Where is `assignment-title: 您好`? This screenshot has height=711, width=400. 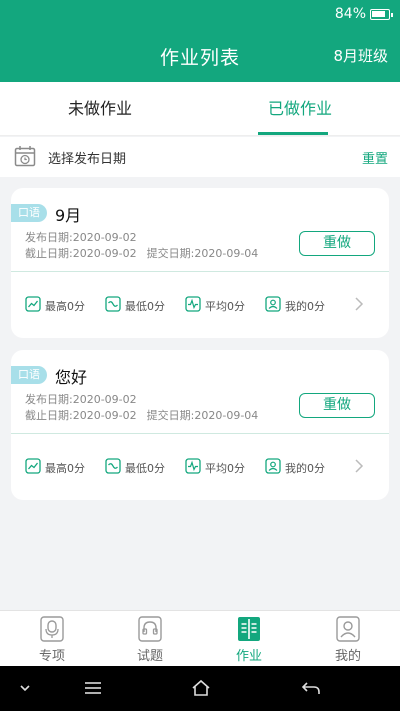
assignment-title: 您好 is located at coordinates (71, 377).